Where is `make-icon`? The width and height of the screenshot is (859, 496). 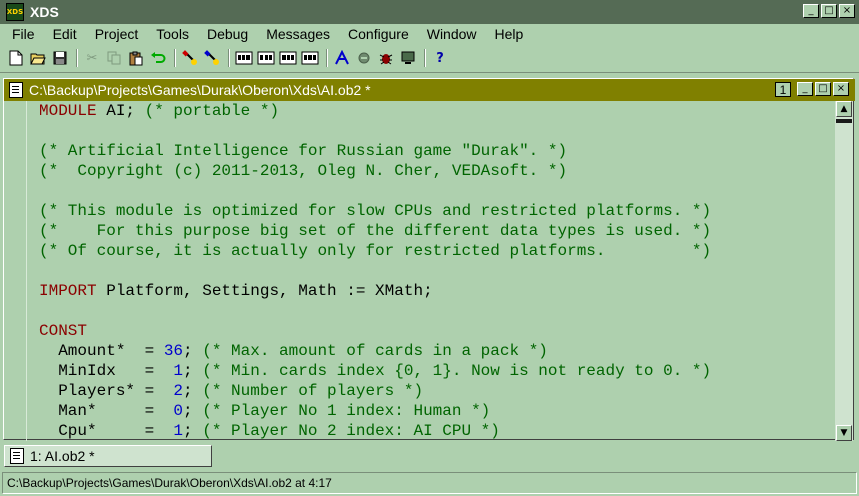 make-icon is located at coordinates (212, 58).